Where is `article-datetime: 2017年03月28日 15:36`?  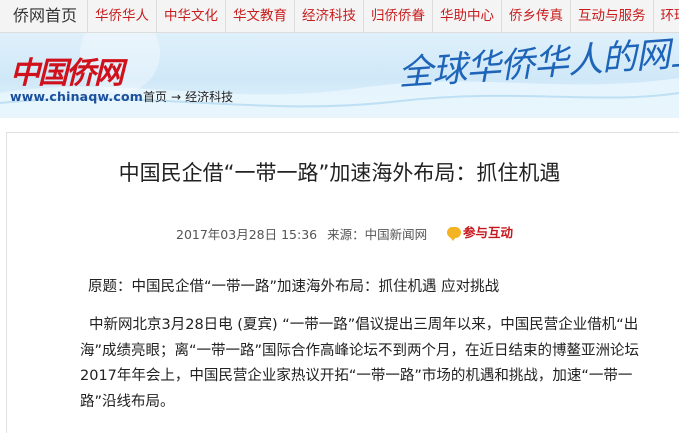
article-datetime: 2017年03月28日 15:36 is located at coordinates (246, 234).